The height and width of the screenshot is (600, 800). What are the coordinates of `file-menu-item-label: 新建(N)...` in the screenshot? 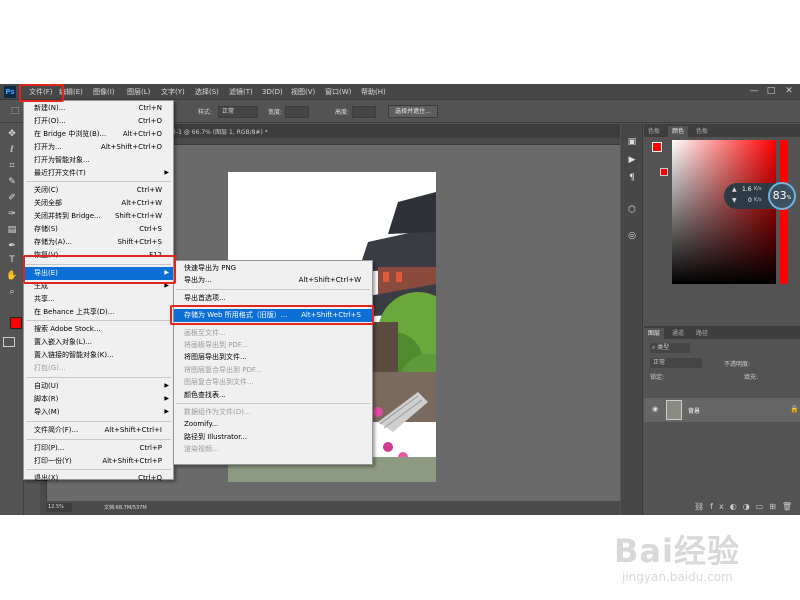 It's located at (50, 108).